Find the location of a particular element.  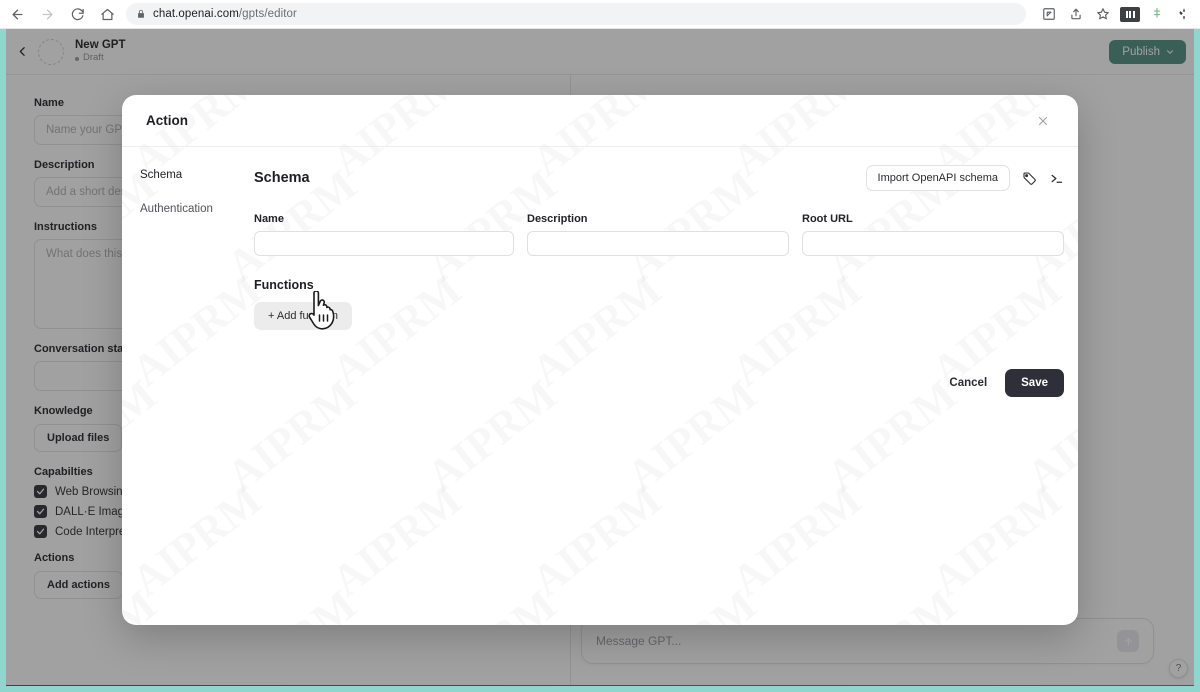

browser-toolbar: chat.openai.com/gpts/editor is located at coordinates (600, 14).